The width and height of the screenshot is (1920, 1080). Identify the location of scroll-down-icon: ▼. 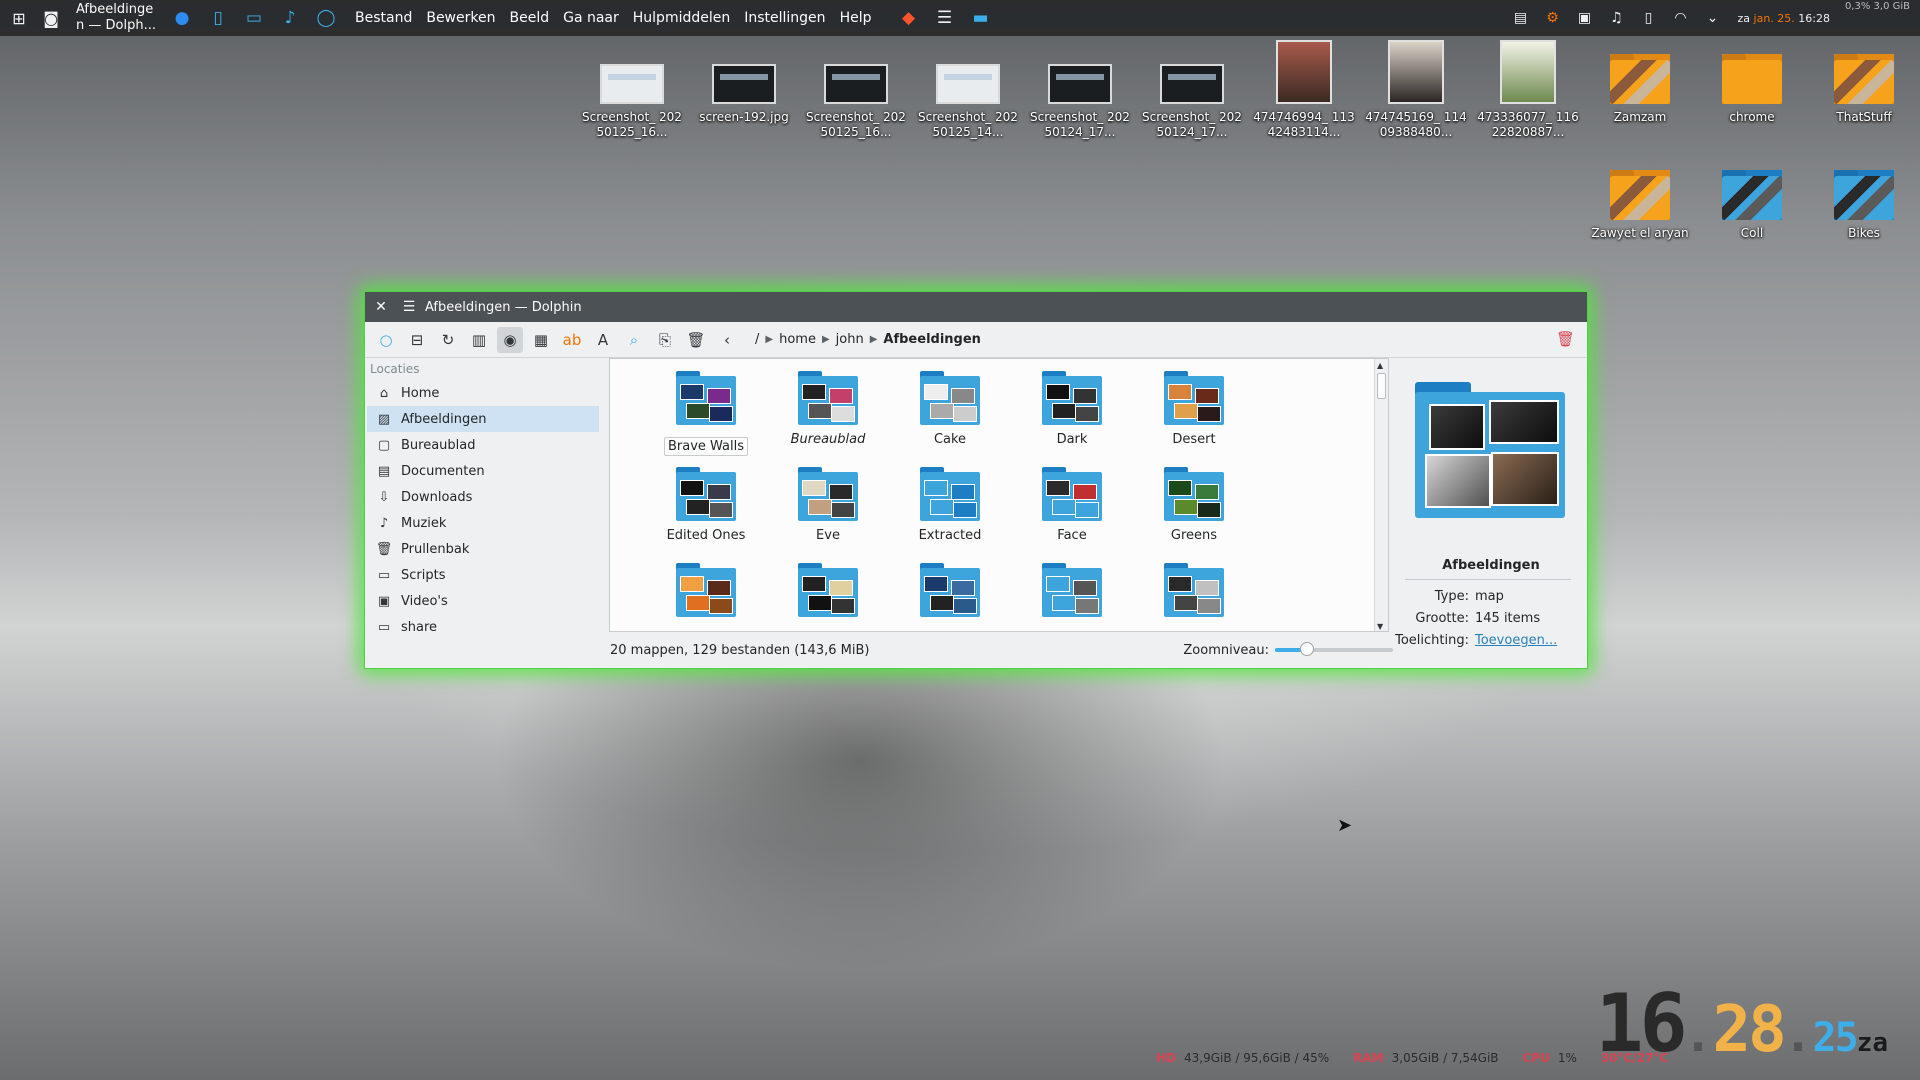
(1380, 626).